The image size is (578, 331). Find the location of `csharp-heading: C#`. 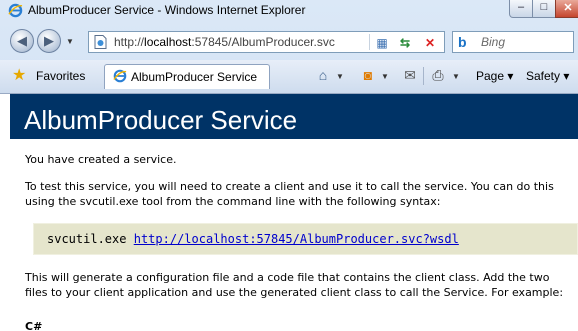

csharp-heading: C# is located at coordinates (34, 325).